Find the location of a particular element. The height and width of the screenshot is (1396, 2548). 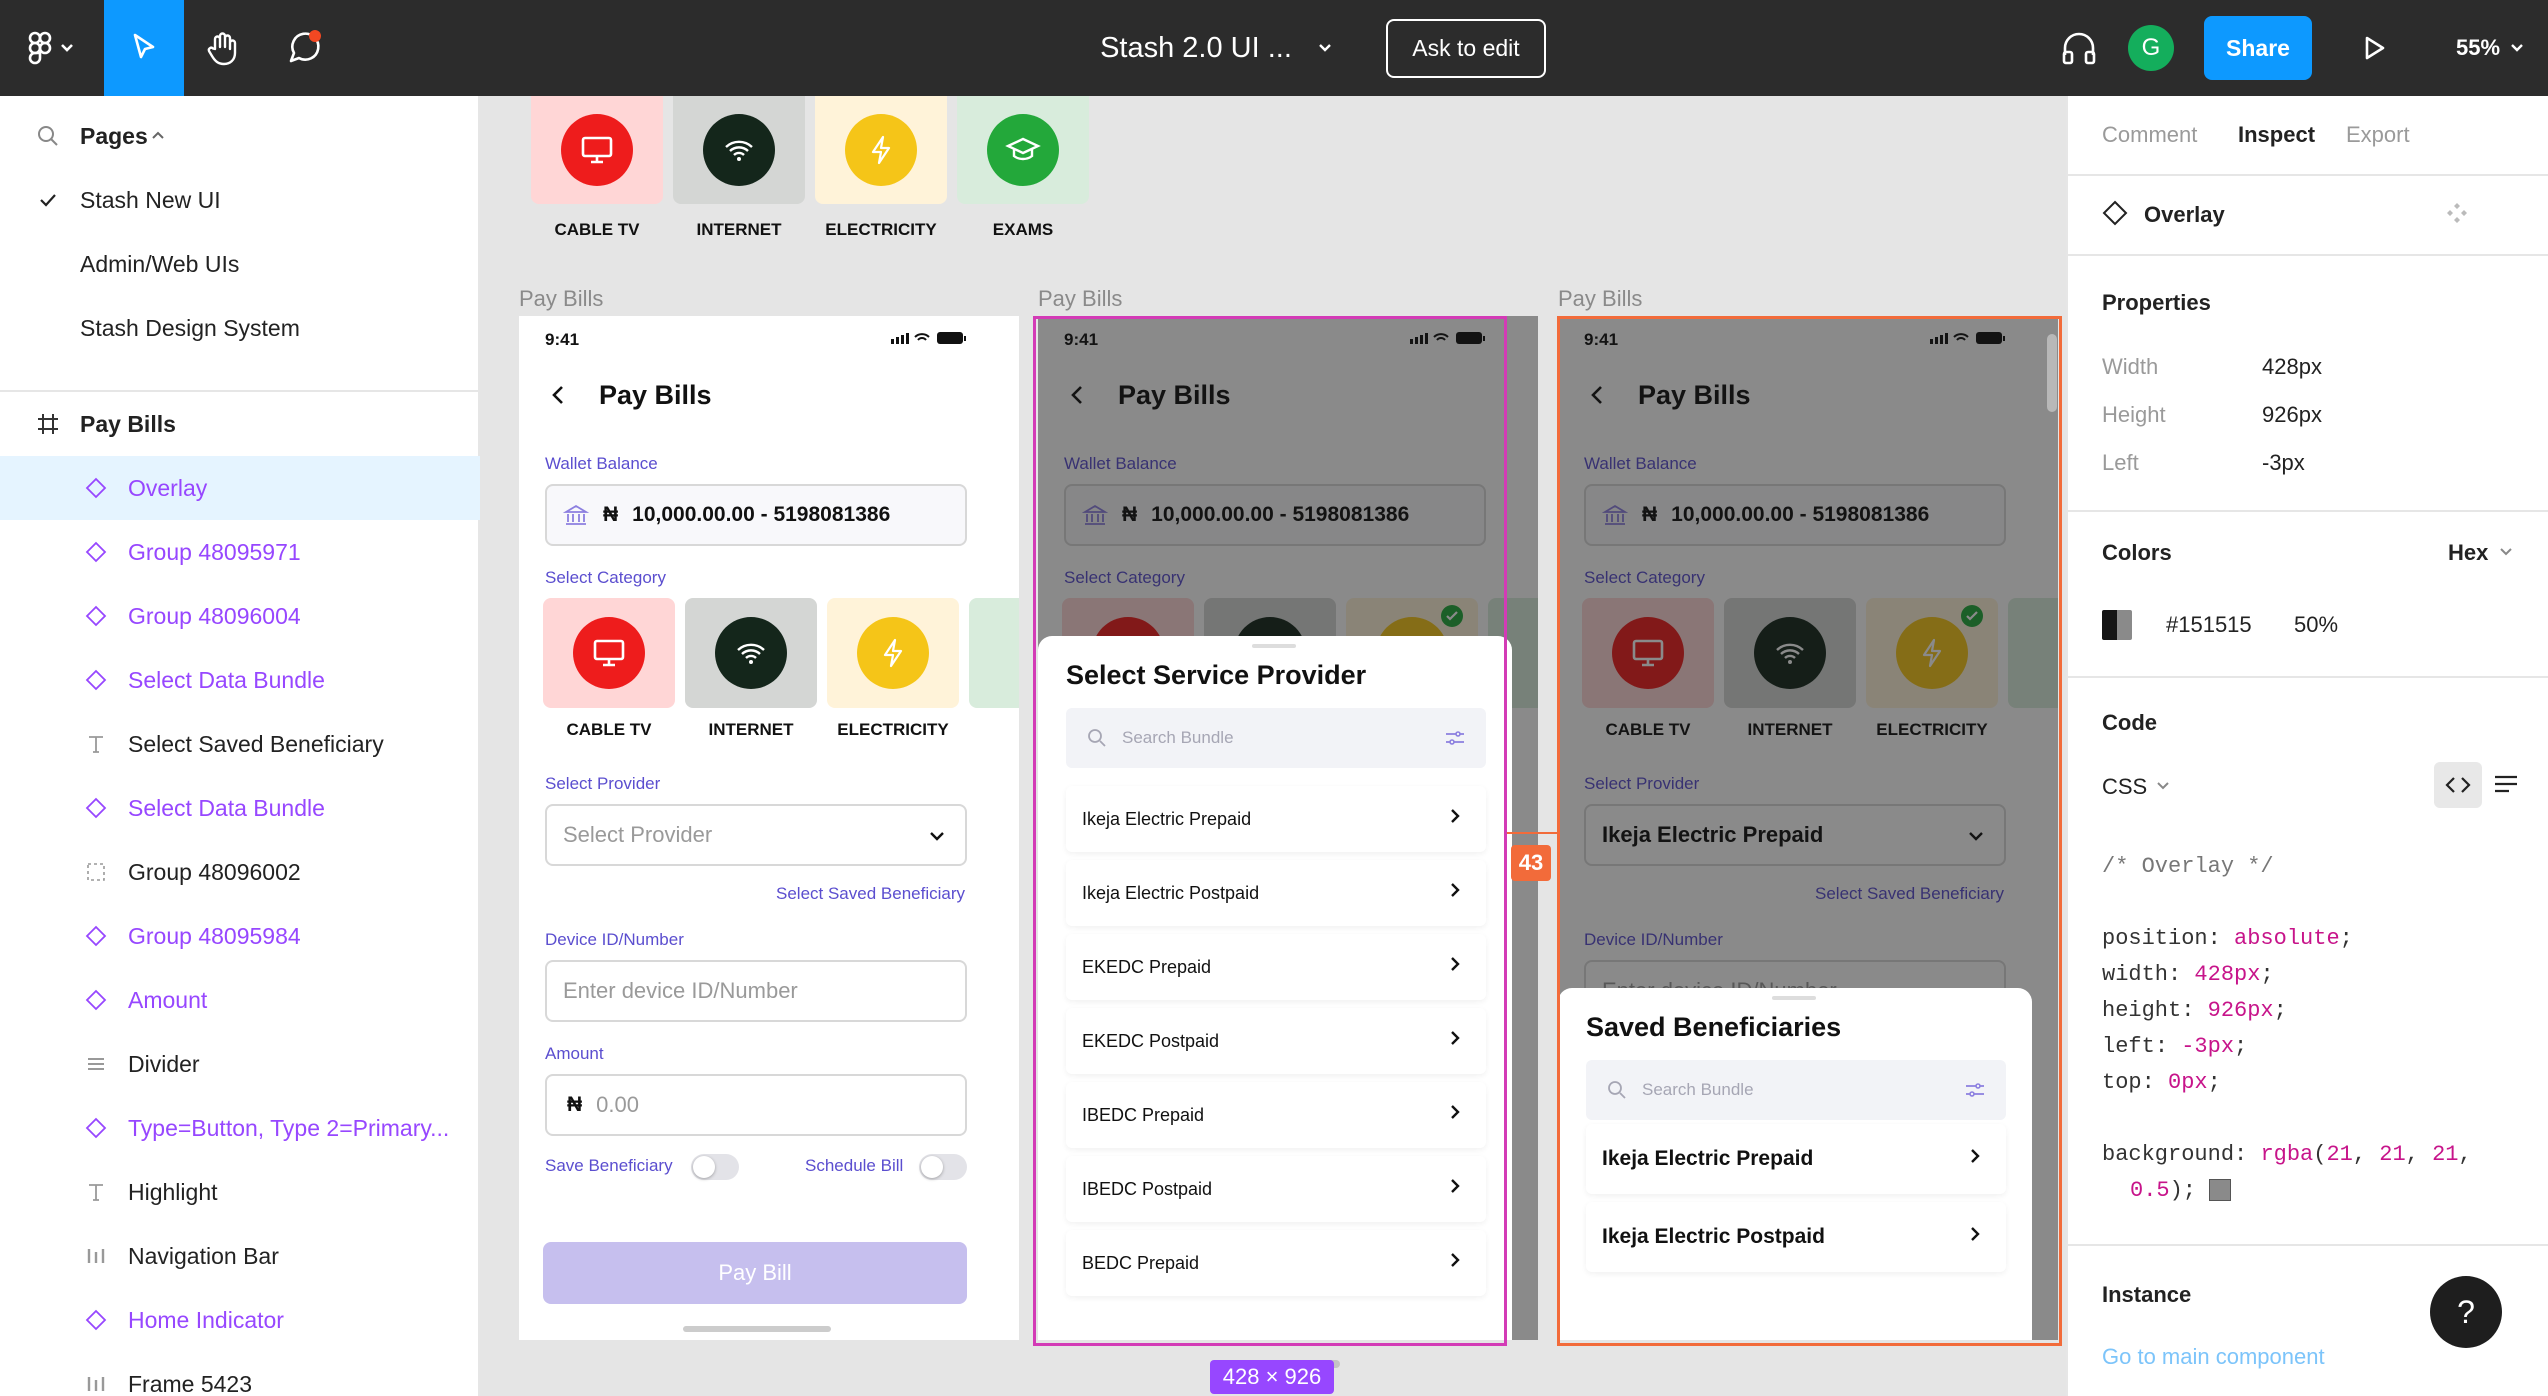

code-value: absolute is located at coordinates (2287, 938).